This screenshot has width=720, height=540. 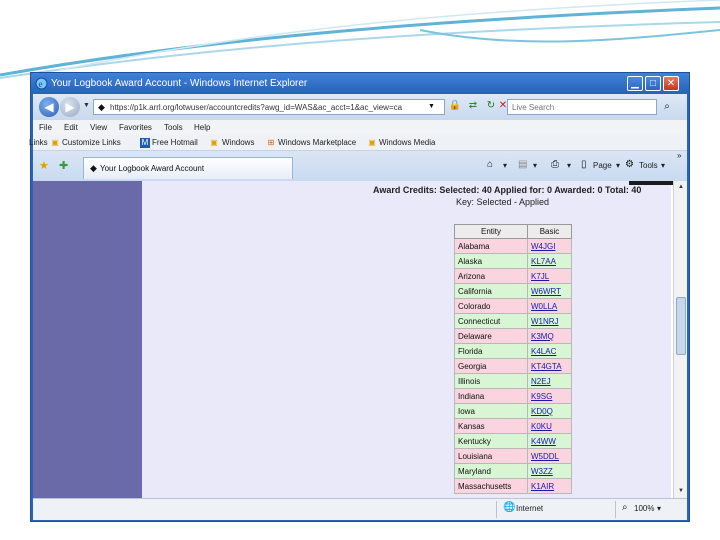 What do you see at coordinates (681, 326) in the screenshot?
I see `scroll-thumb` at bounding box center [681, 326].